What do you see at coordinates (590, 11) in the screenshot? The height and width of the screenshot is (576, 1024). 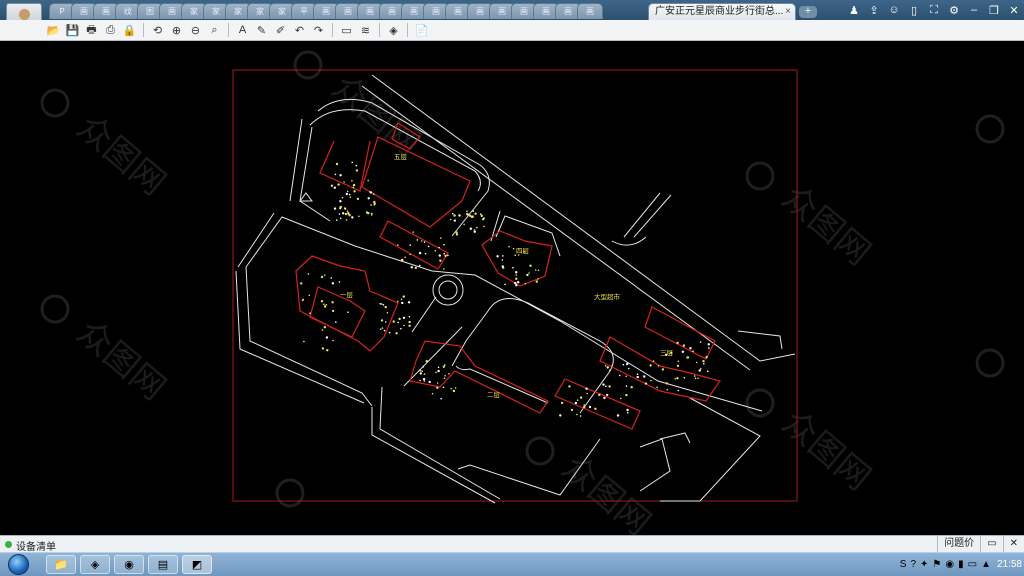 I see `tab-25: 画` at bounding box center [590, 11].